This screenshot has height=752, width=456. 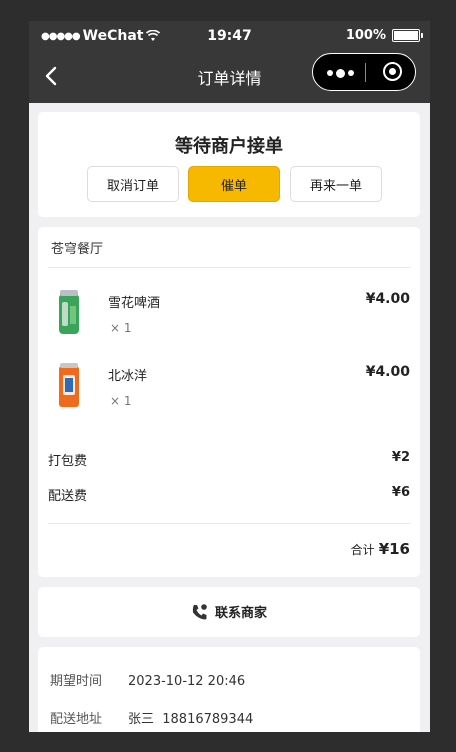 What do you see at coordinates (128, 376) in the screenshot?
I see `item-name: 北冰洋` at bounding box center [128, 376].